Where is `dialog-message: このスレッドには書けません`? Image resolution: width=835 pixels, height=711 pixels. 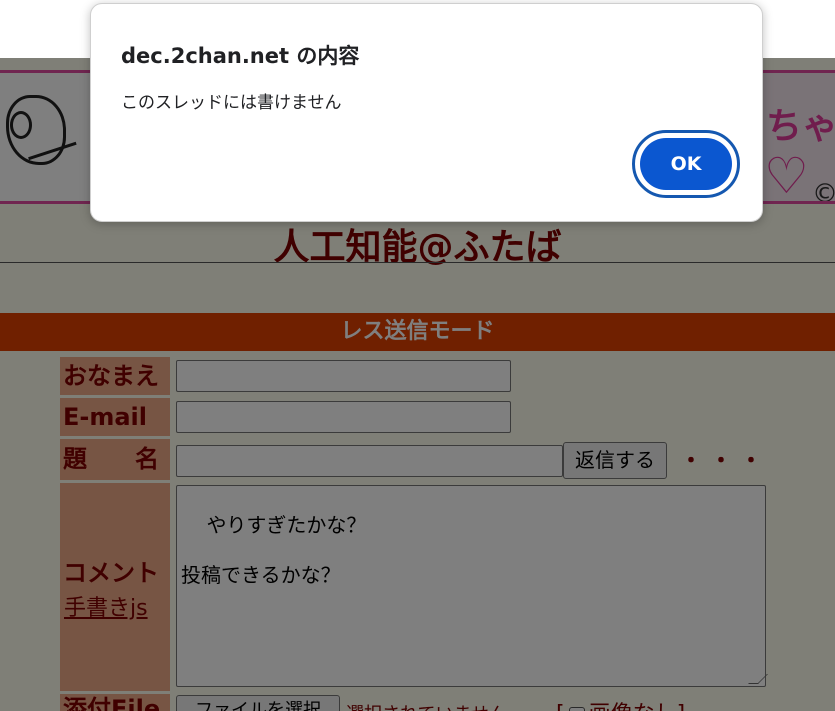 dialog-message: このスレッドには書けません is located at coordinates (231, 103).